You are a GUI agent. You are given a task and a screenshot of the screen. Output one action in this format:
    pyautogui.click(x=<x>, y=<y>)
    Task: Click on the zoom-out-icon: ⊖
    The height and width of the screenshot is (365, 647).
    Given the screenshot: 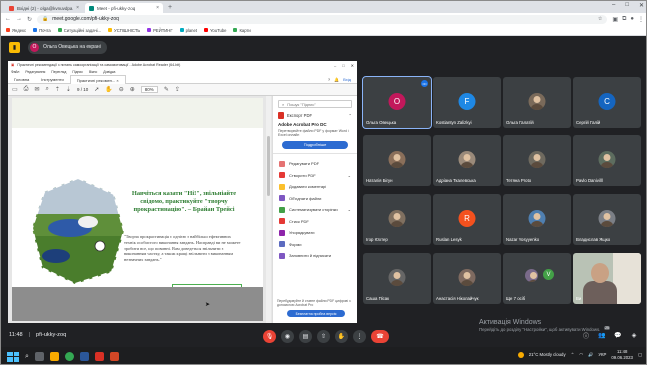 What is the action you would take?
    pyautogui.click(x=121, y=89)
    